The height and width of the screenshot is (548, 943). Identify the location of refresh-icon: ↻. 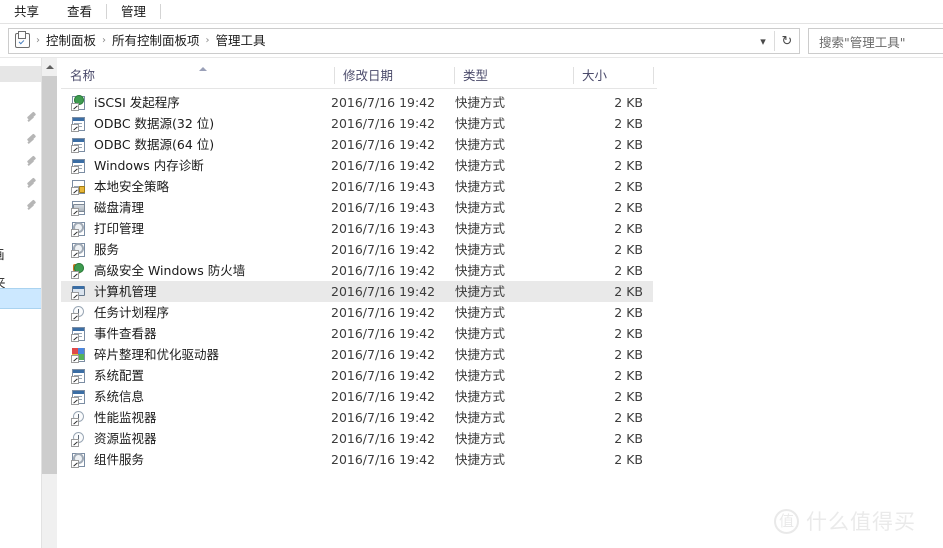
(787, 41).